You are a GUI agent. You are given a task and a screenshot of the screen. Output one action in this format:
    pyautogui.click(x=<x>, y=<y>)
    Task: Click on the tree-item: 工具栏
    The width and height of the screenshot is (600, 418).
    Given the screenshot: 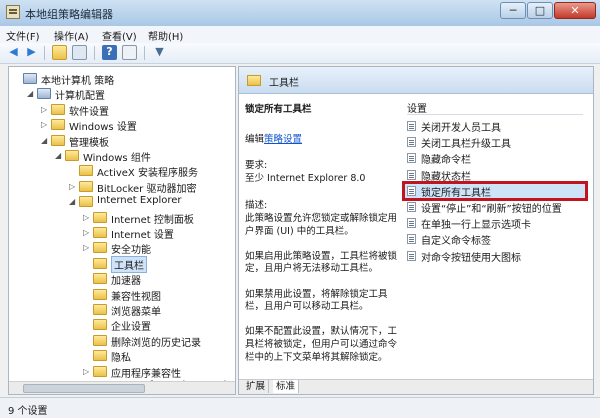 What is the action you would take?
    pyautogui.click(x=122, y=264)
    